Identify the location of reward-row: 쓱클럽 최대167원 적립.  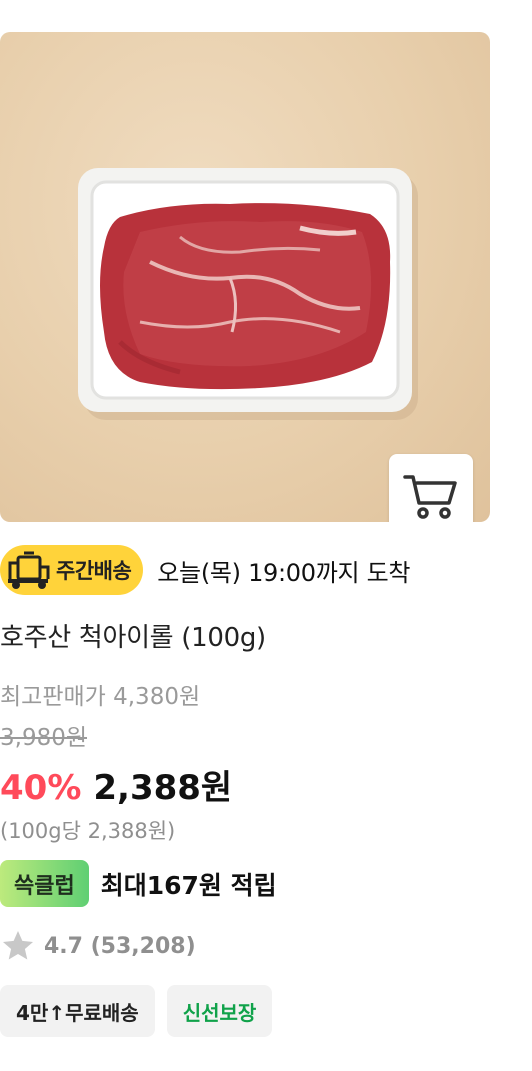
(138, 883).